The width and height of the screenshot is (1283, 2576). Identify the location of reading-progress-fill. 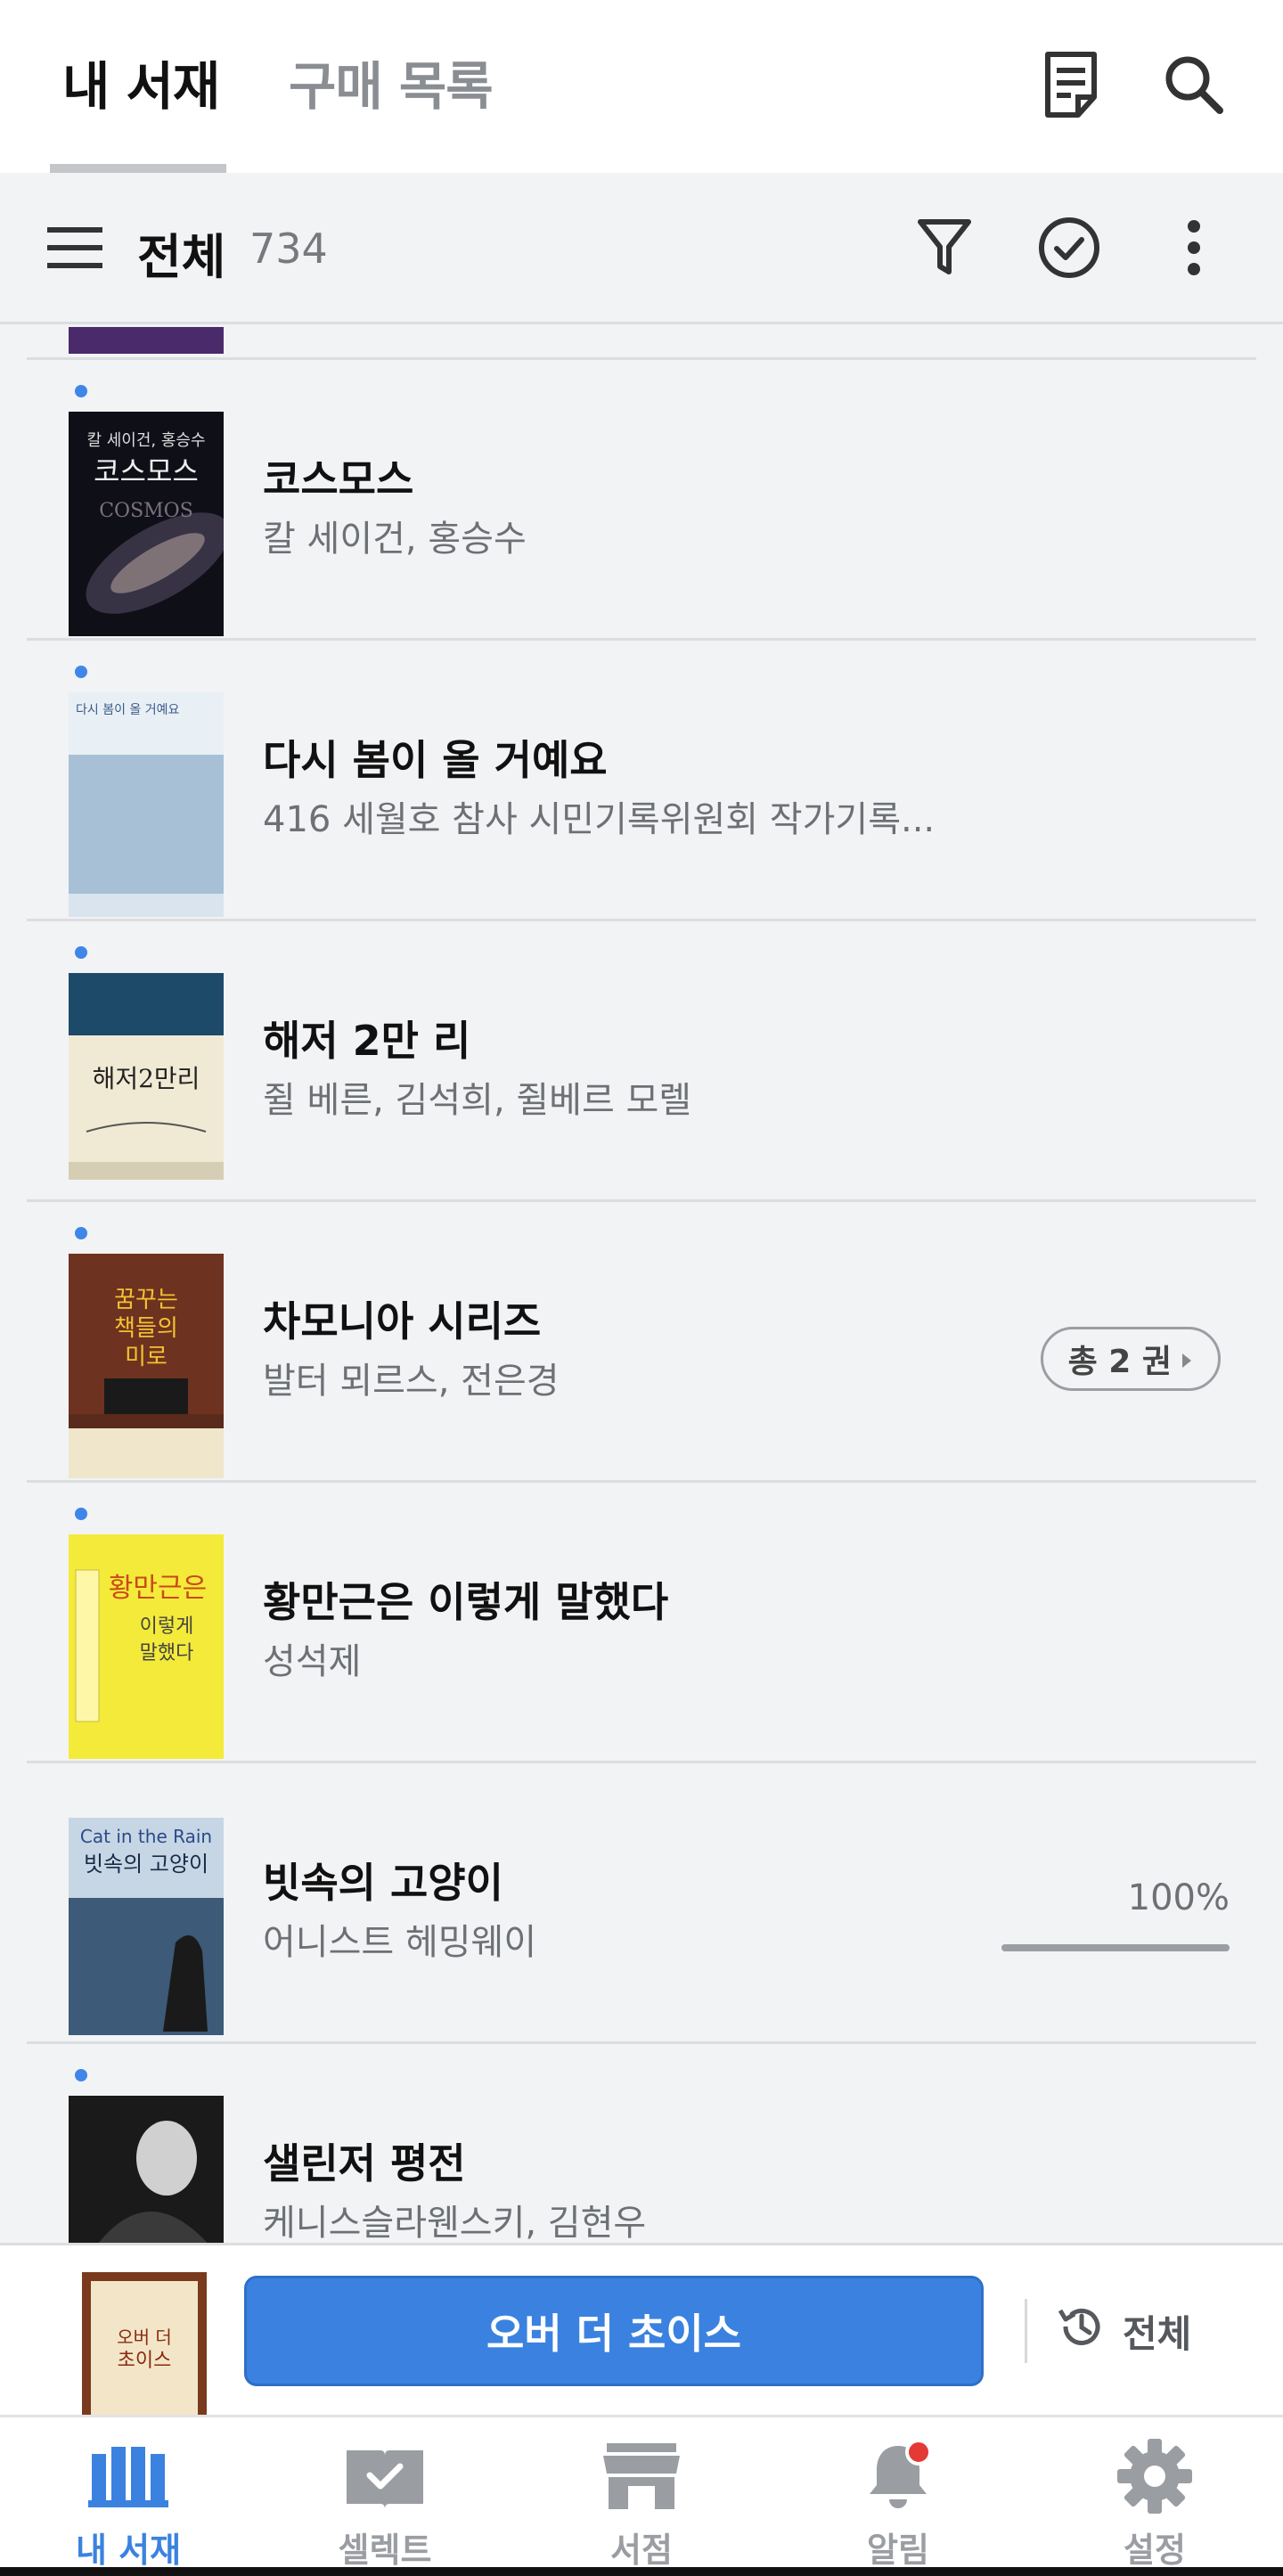
(1115, 1947).